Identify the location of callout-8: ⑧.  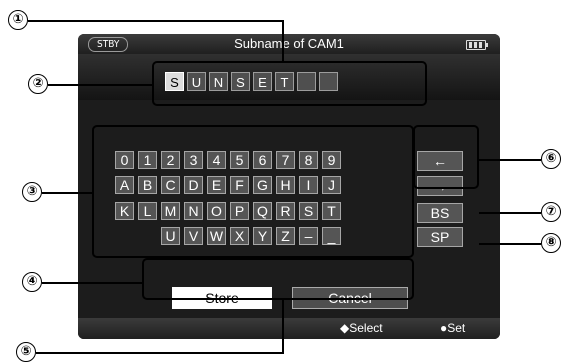
(551, 243).